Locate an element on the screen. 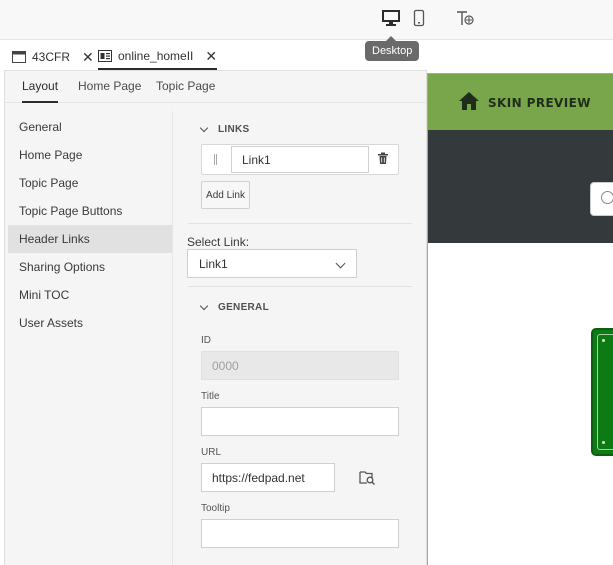 This screenshot has width=613, height=565. nav-item-mini-toc: Mini TOC is located at coordinates (90, 295).